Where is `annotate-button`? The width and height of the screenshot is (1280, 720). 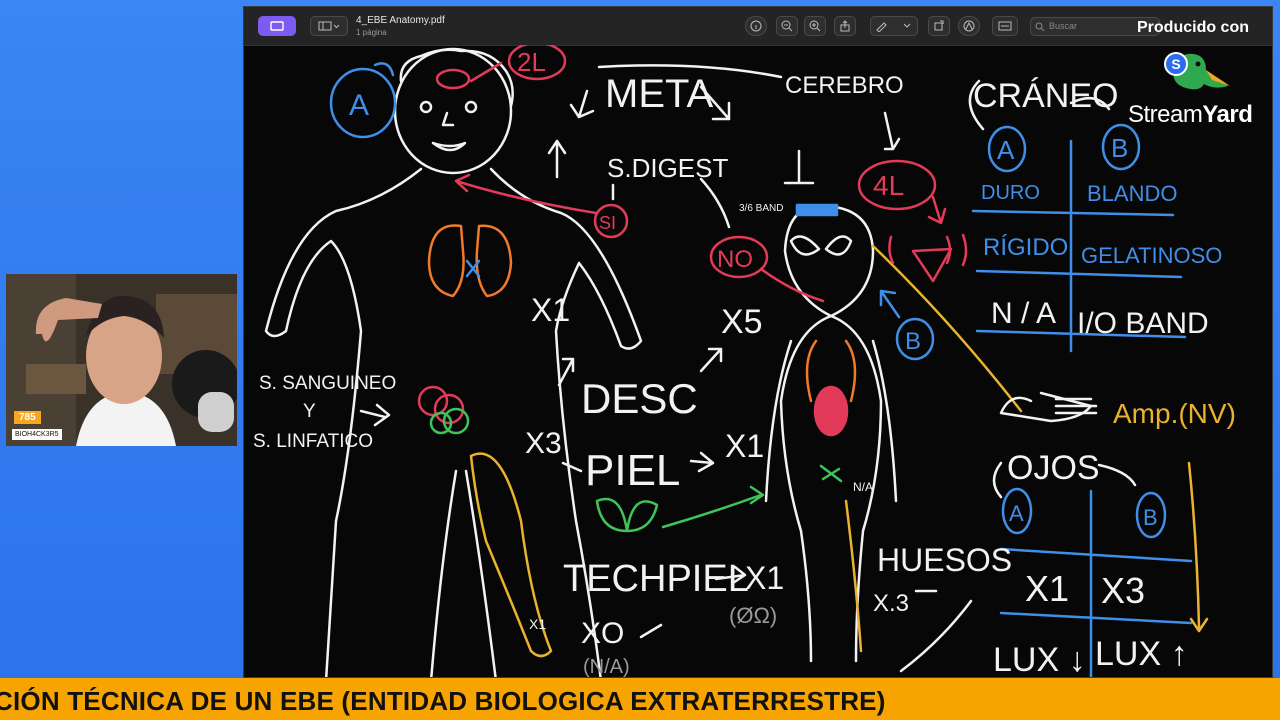 annotate-button is located at coordinates (969, 26).